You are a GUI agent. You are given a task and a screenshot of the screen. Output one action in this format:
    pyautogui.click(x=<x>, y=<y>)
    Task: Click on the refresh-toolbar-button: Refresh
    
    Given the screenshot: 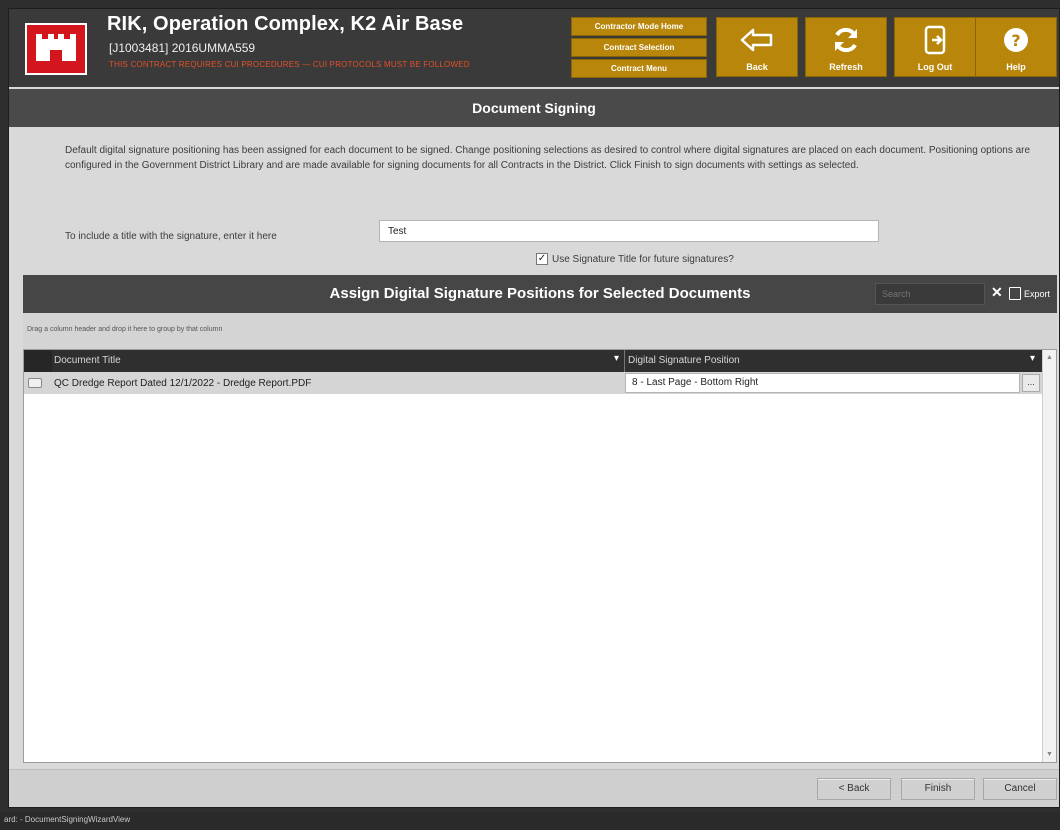 What is the action you would take?
    pyautogui.click(x=846, y=47)
    